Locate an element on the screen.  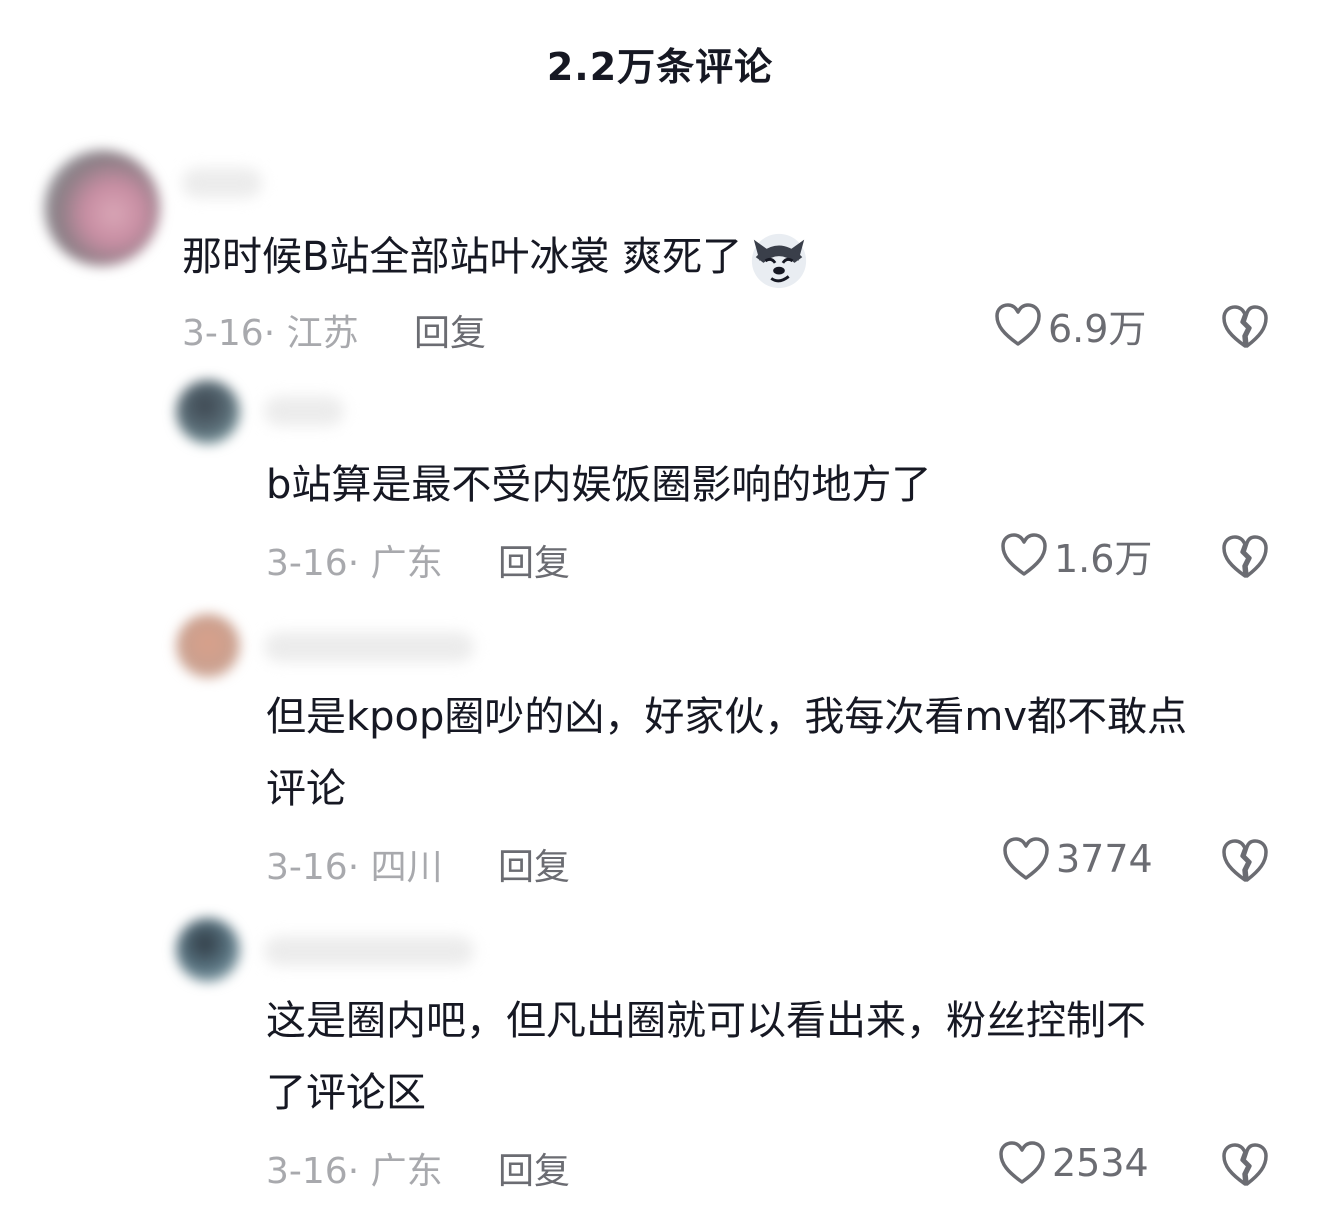
comment-text-line2: 了评论区 is located at coordinates (346, 1093).